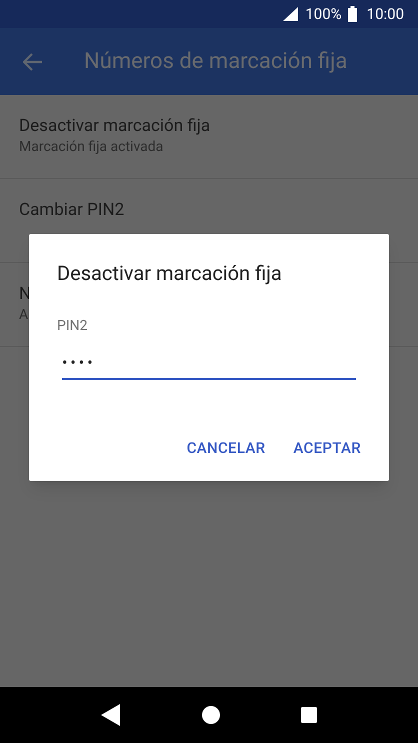 The width and height of the screenshot is (418, 743). What do you see at coordinates (211, 715) in the screenshot?
I see `home-icon` at bounding box center [211, 715].